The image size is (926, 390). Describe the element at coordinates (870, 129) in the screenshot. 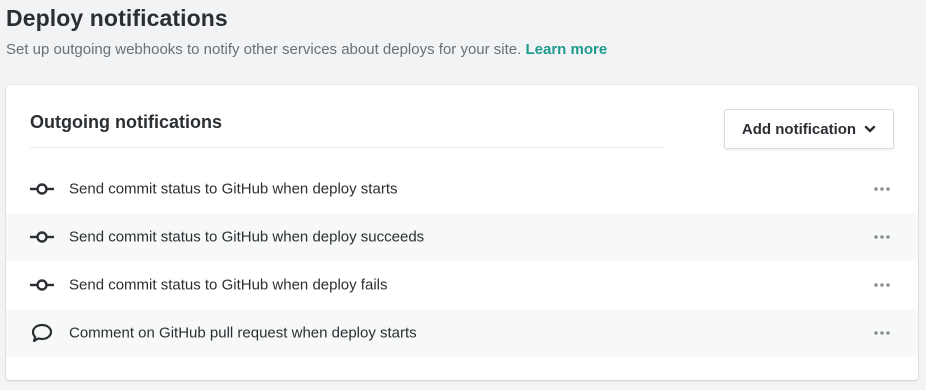

I see `chevron-down-icon` at that location.